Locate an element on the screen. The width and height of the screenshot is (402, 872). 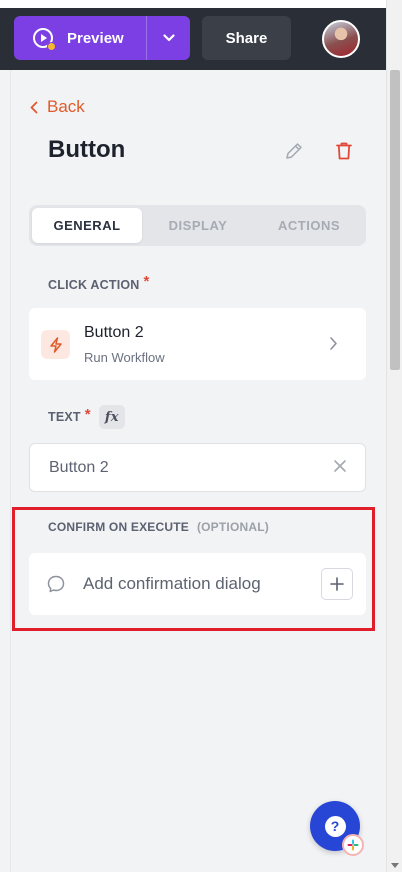
add-confirmation-button is located at coordinates (337, 584).